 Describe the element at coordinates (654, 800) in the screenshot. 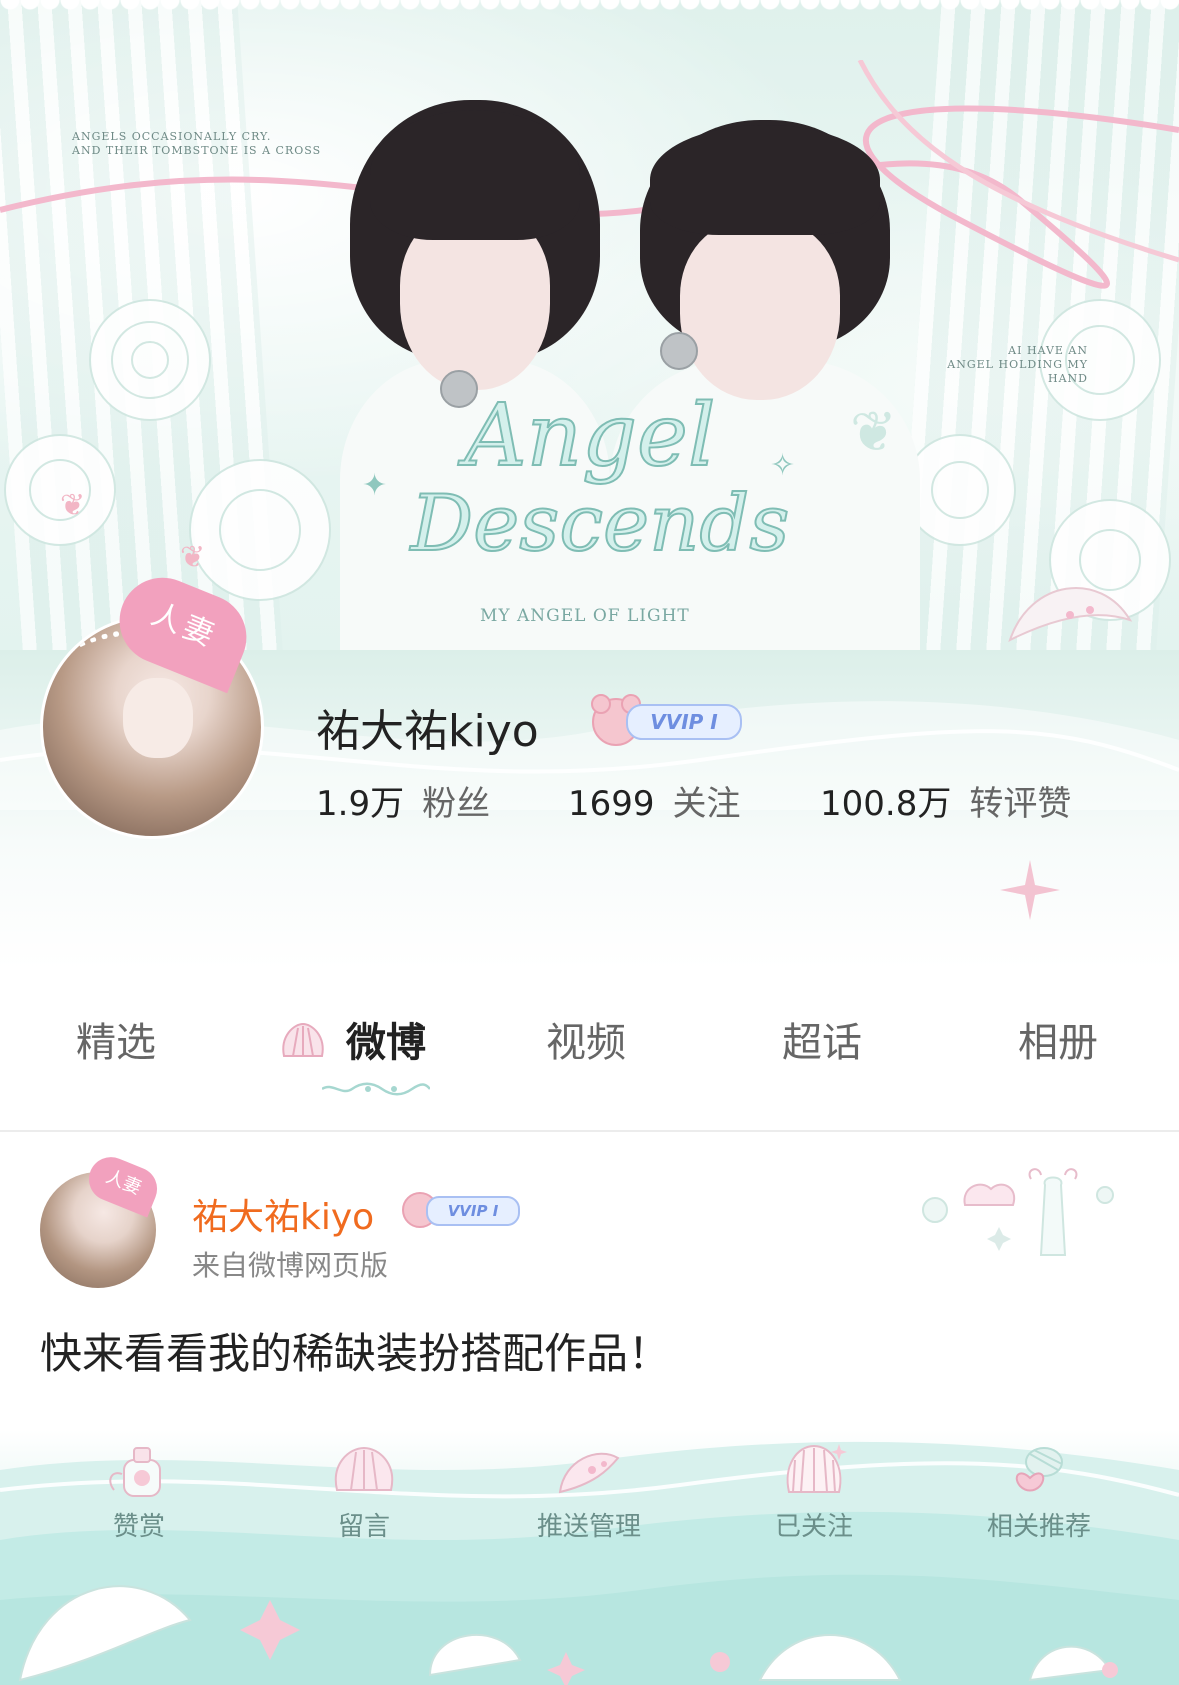

I see `following-stat: 1699 关注` at that location.